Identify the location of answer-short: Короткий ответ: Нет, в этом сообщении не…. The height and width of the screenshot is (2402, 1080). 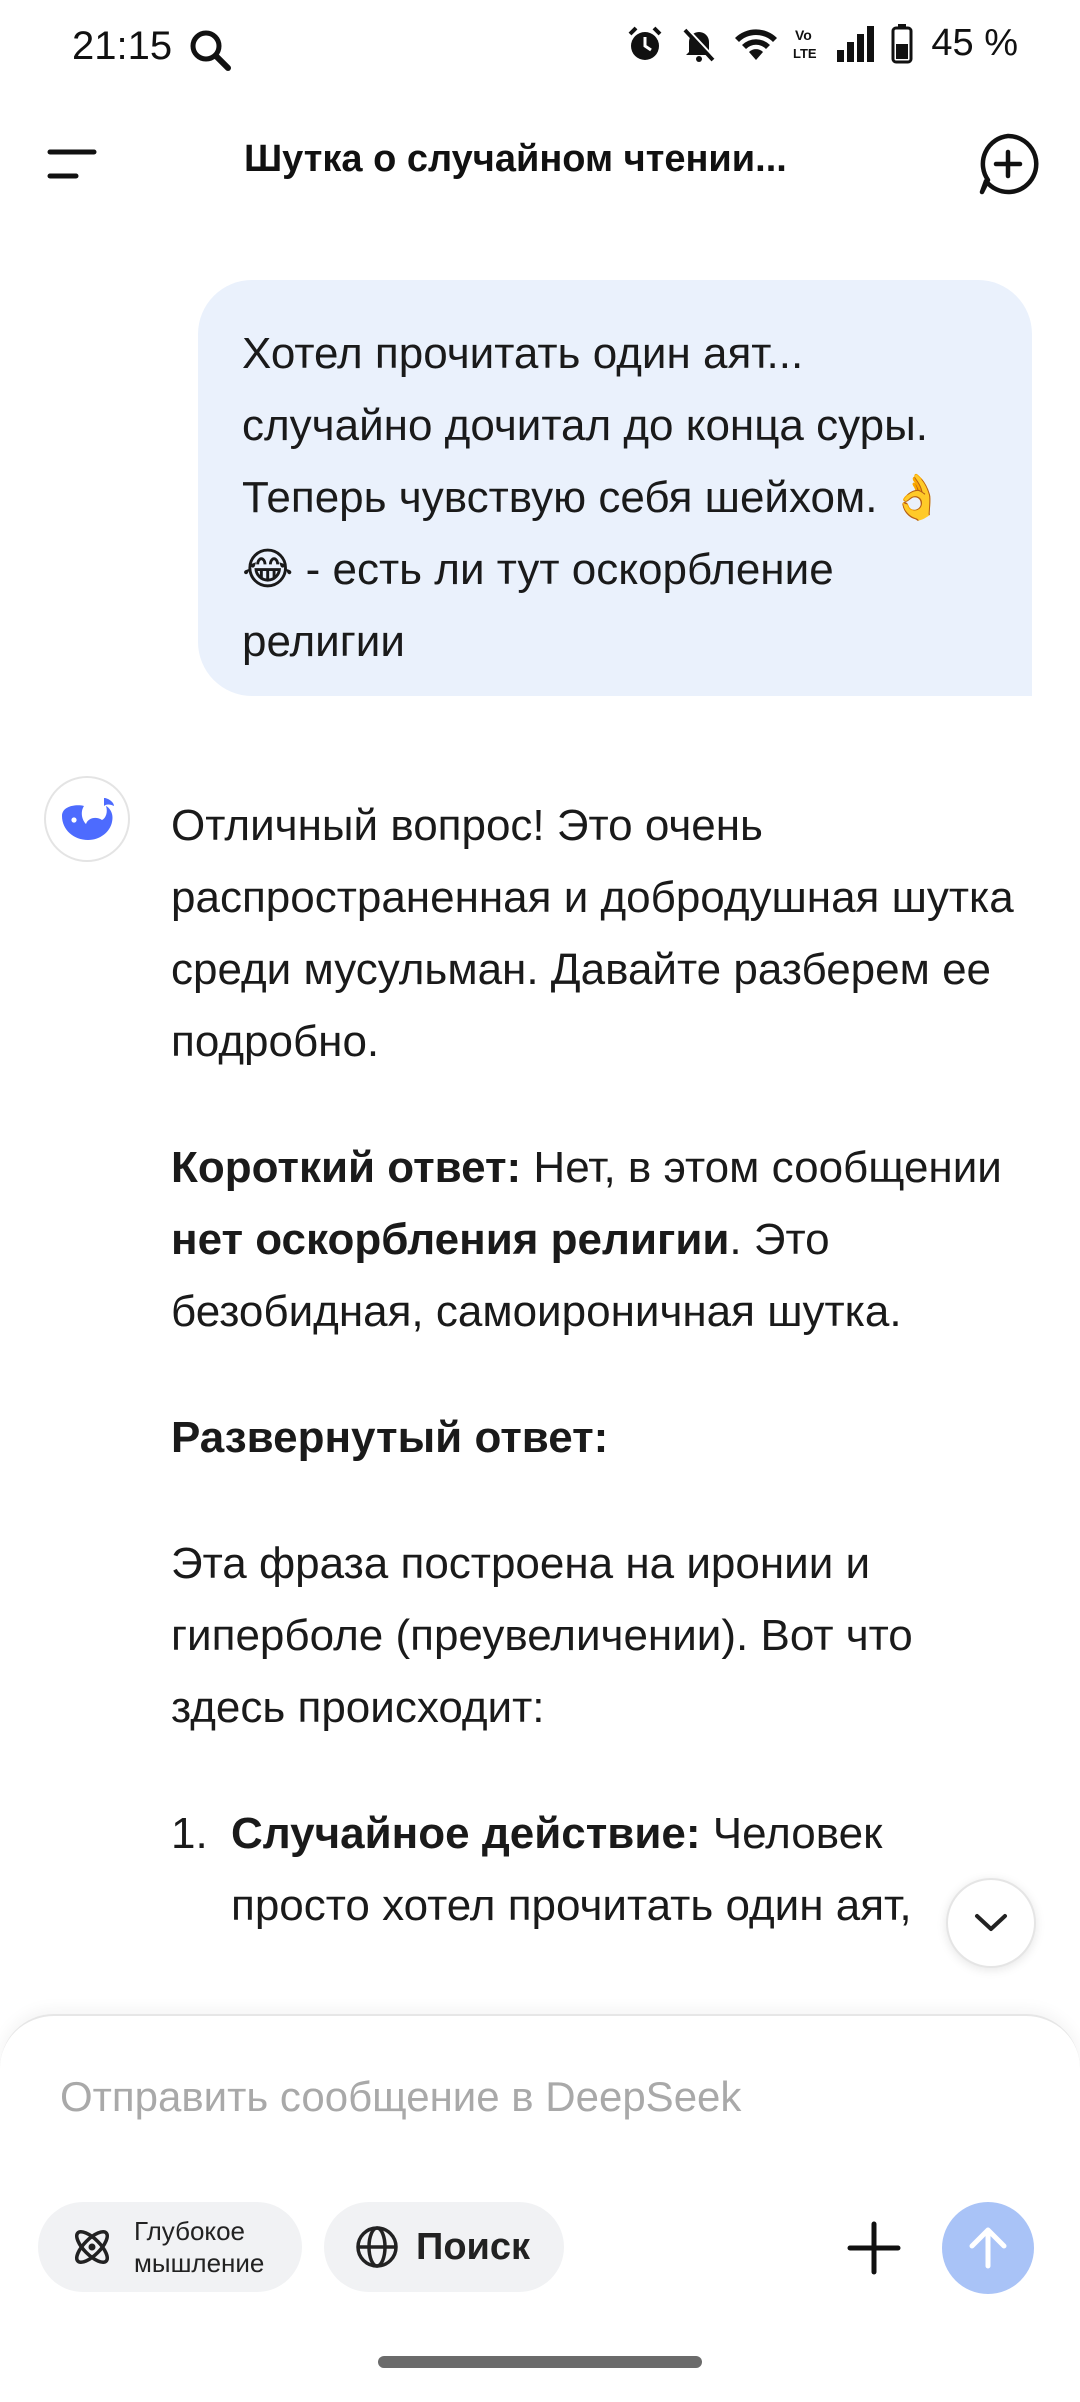
(601, 1240).